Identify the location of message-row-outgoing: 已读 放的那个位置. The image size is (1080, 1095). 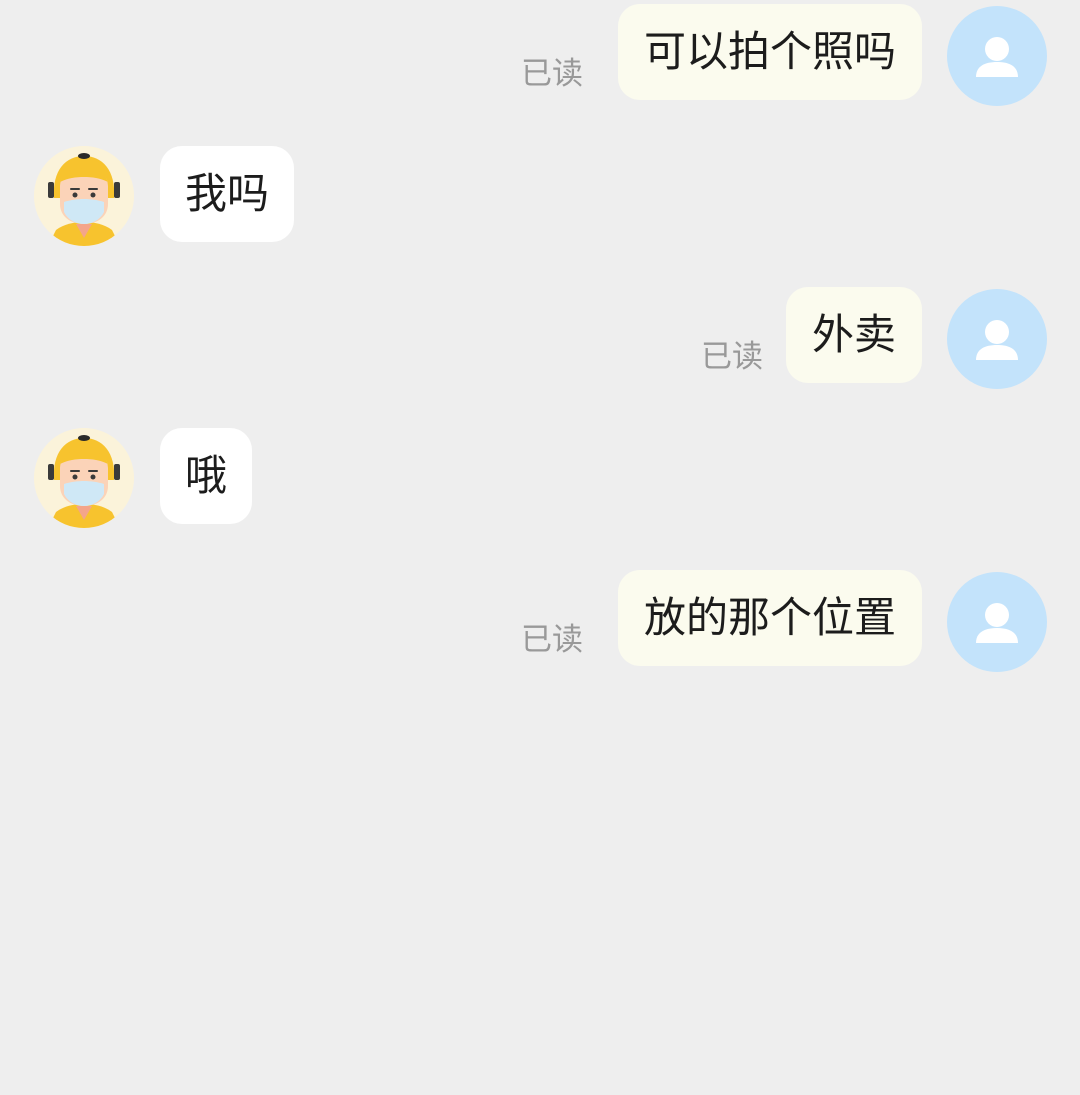
(540, 621).